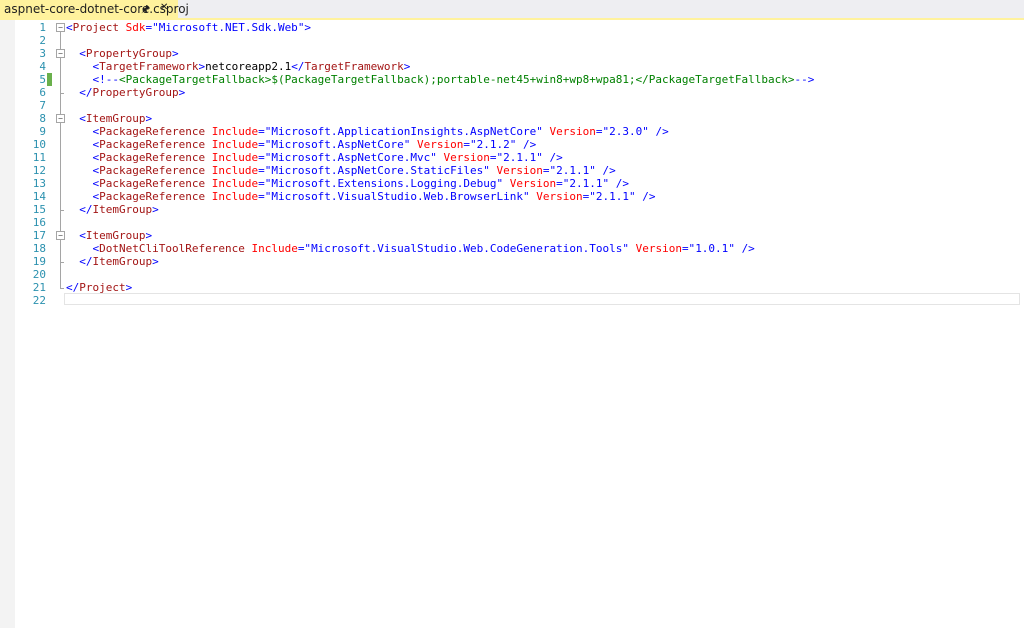 The width and height of the screenshot is (1024, 628). What do you see at coordinates (39, 274) in the screenshot?
I see `line-number: 20` at bounding box center [39, 274].